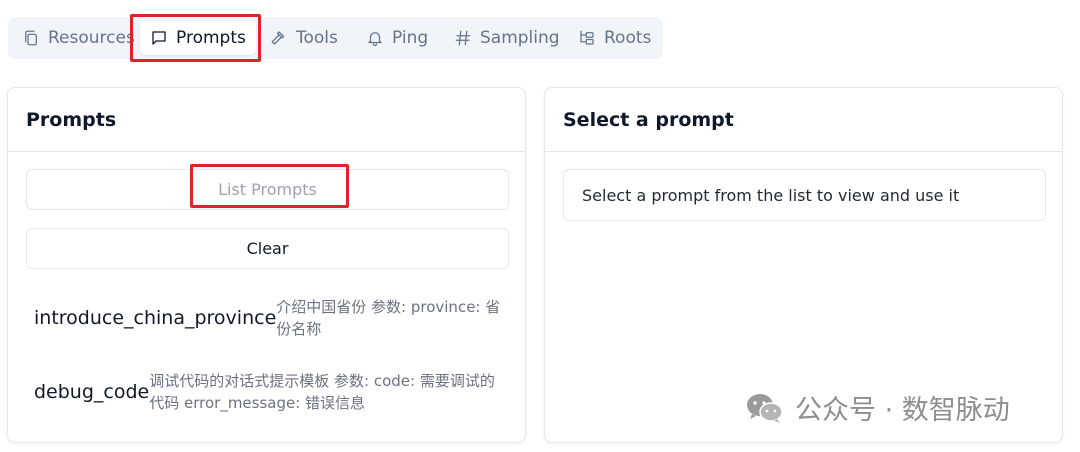 This screenshot has height=452, width=1080. I want to click on tab-prompts: Prompts, so click(198, 38).